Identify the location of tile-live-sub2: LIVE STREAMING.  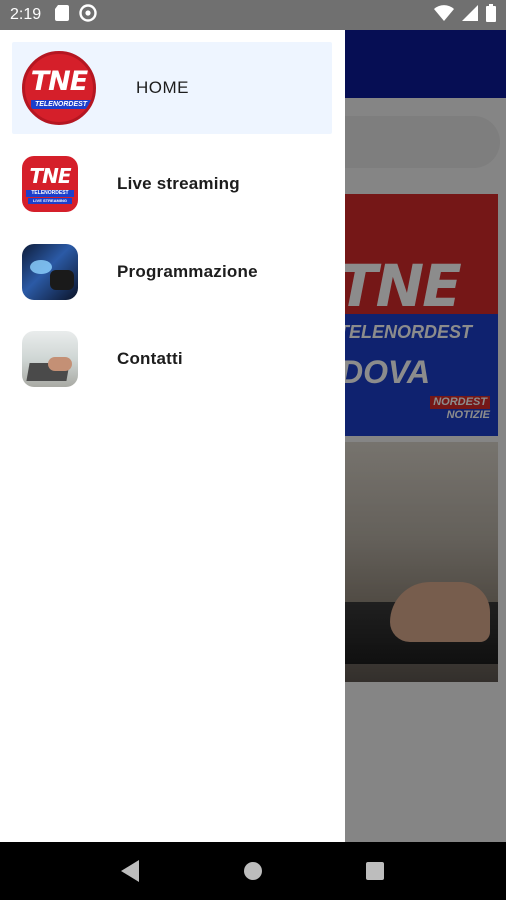
(50, 201).